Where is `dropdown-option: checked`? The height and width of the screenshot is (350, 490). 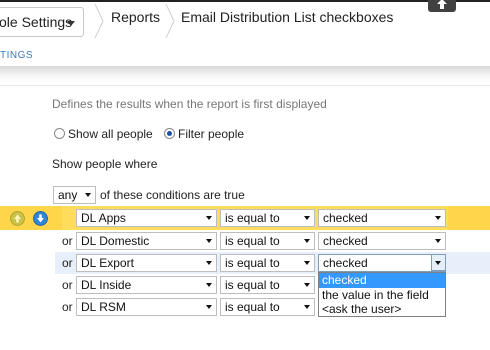 dropdown-option: checked is located at coordinates (382, 280).